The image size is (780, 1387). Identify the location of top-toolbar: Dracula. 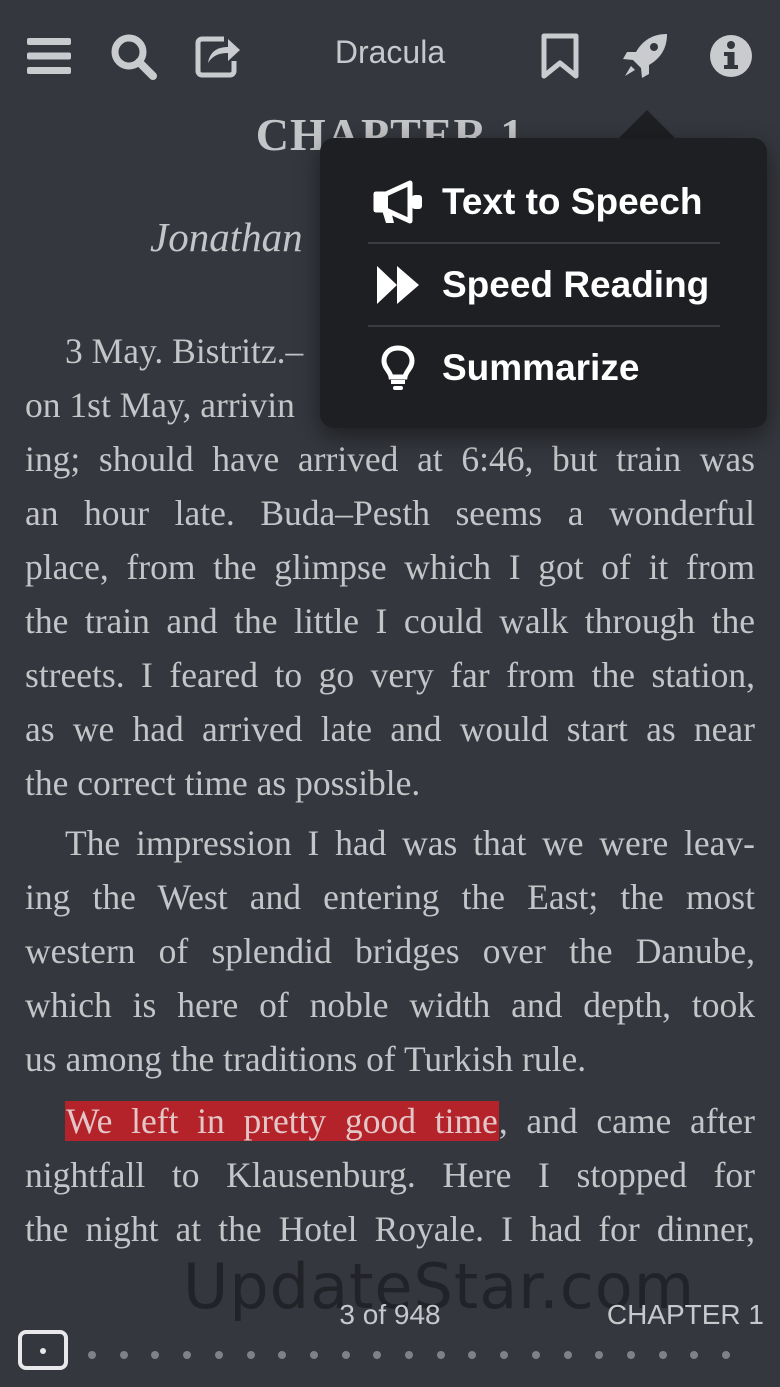
(390, 55).